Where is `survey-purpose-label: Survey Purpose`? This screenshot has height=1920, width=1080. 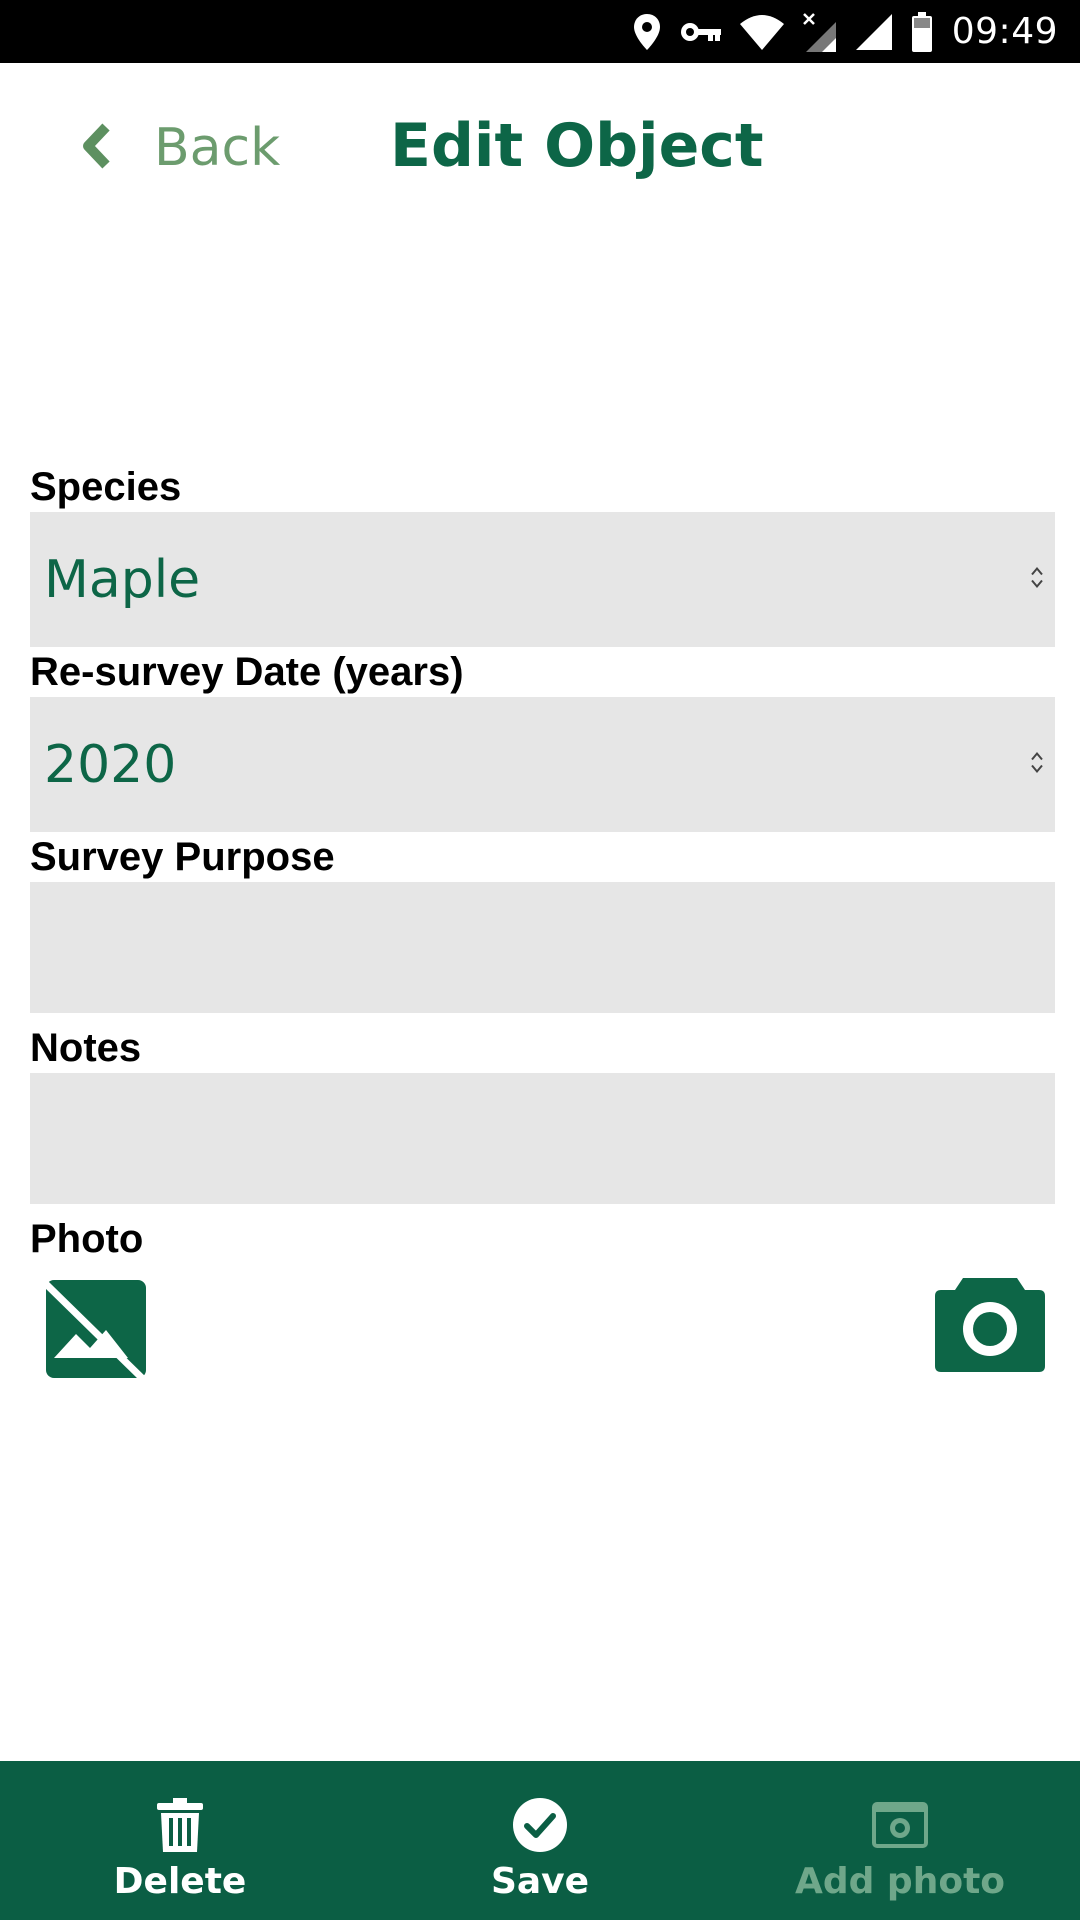 survey-purpose-label: Survey Purpose is located at coordinates (182, 857).